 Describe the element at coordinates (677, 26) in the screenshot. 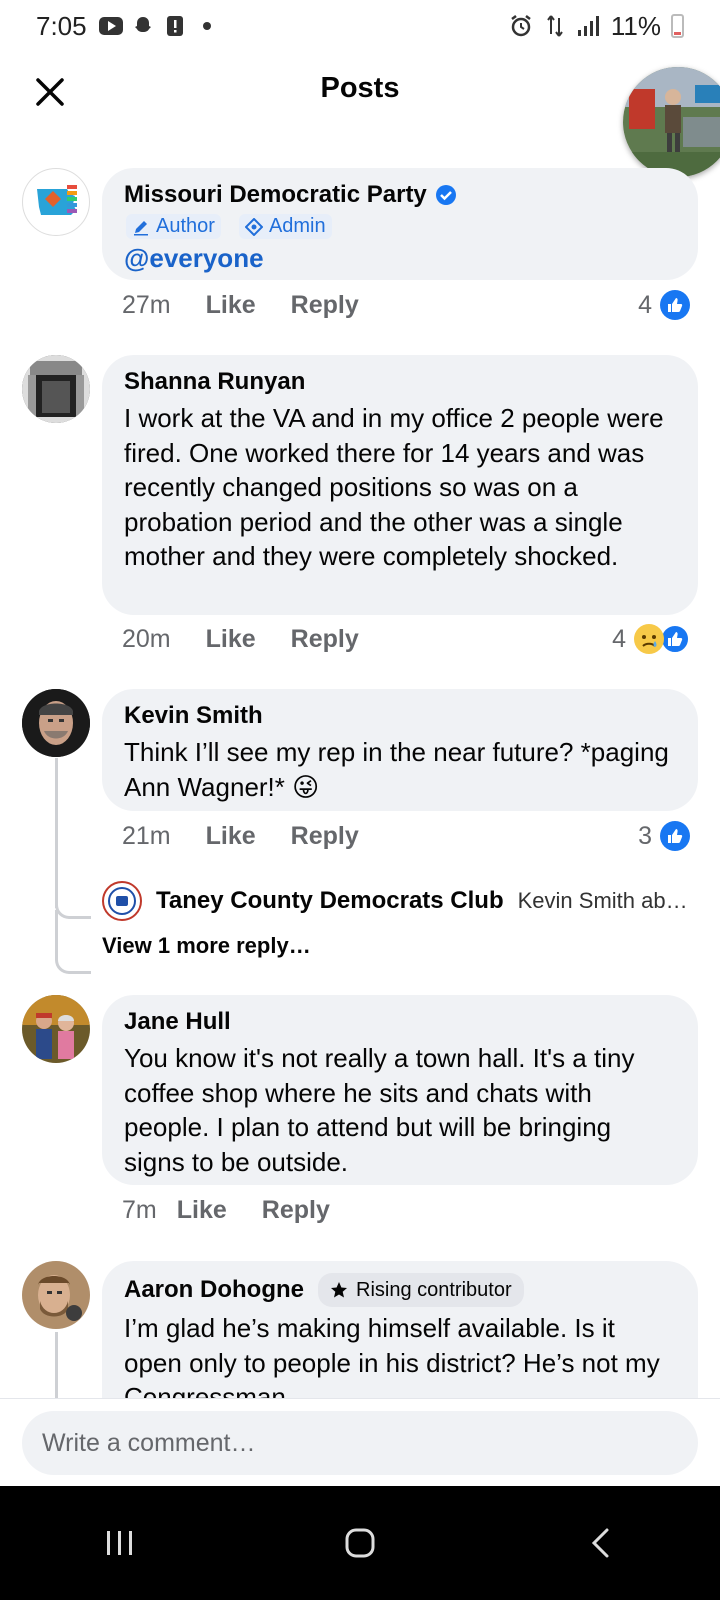

I see `battery-icon` at that location.